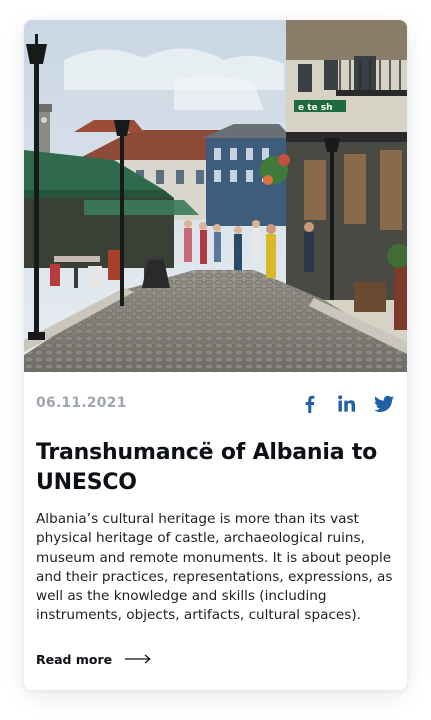 This screenshot has width=431, height=720. I want to click on shop-sign-text: e te sh, so click(315, 108).